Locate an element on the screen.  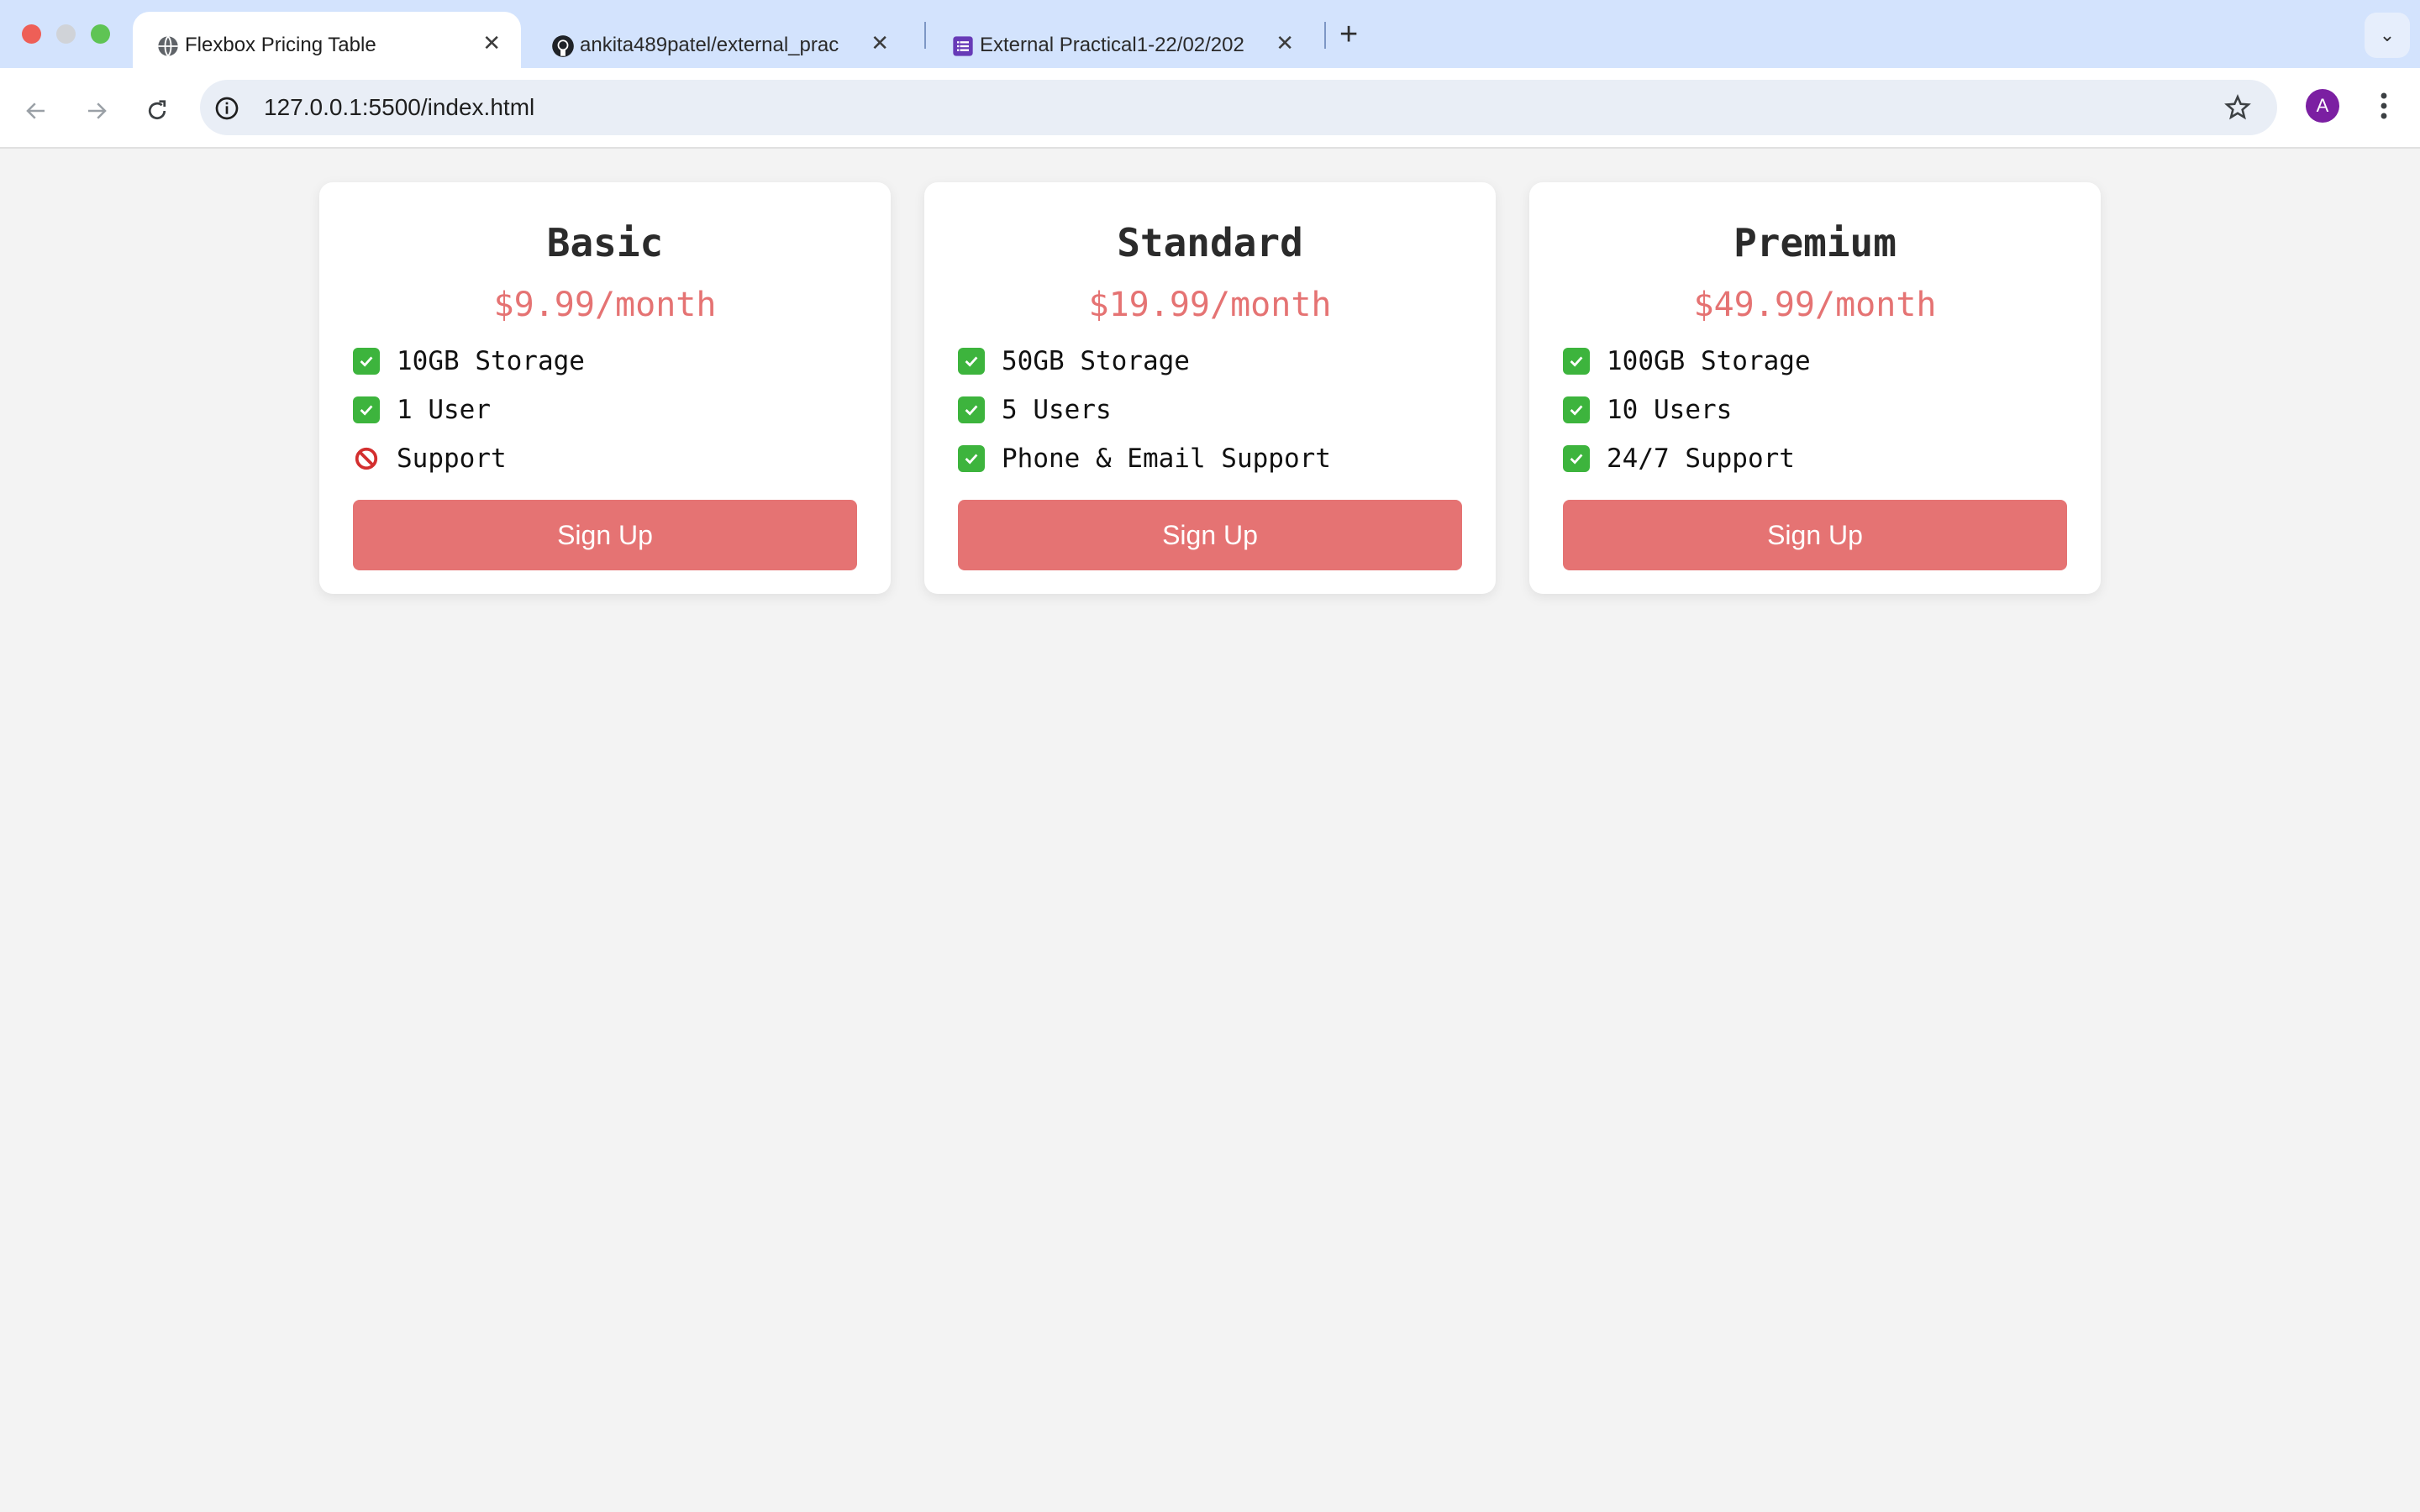
feature-item: 100GB Storage is located at coordinates (1815, 361).